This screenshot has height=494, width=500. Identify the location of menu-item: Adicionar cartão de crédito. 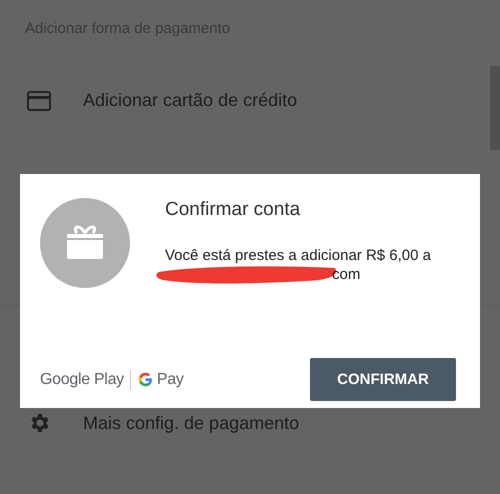
(190, 100).